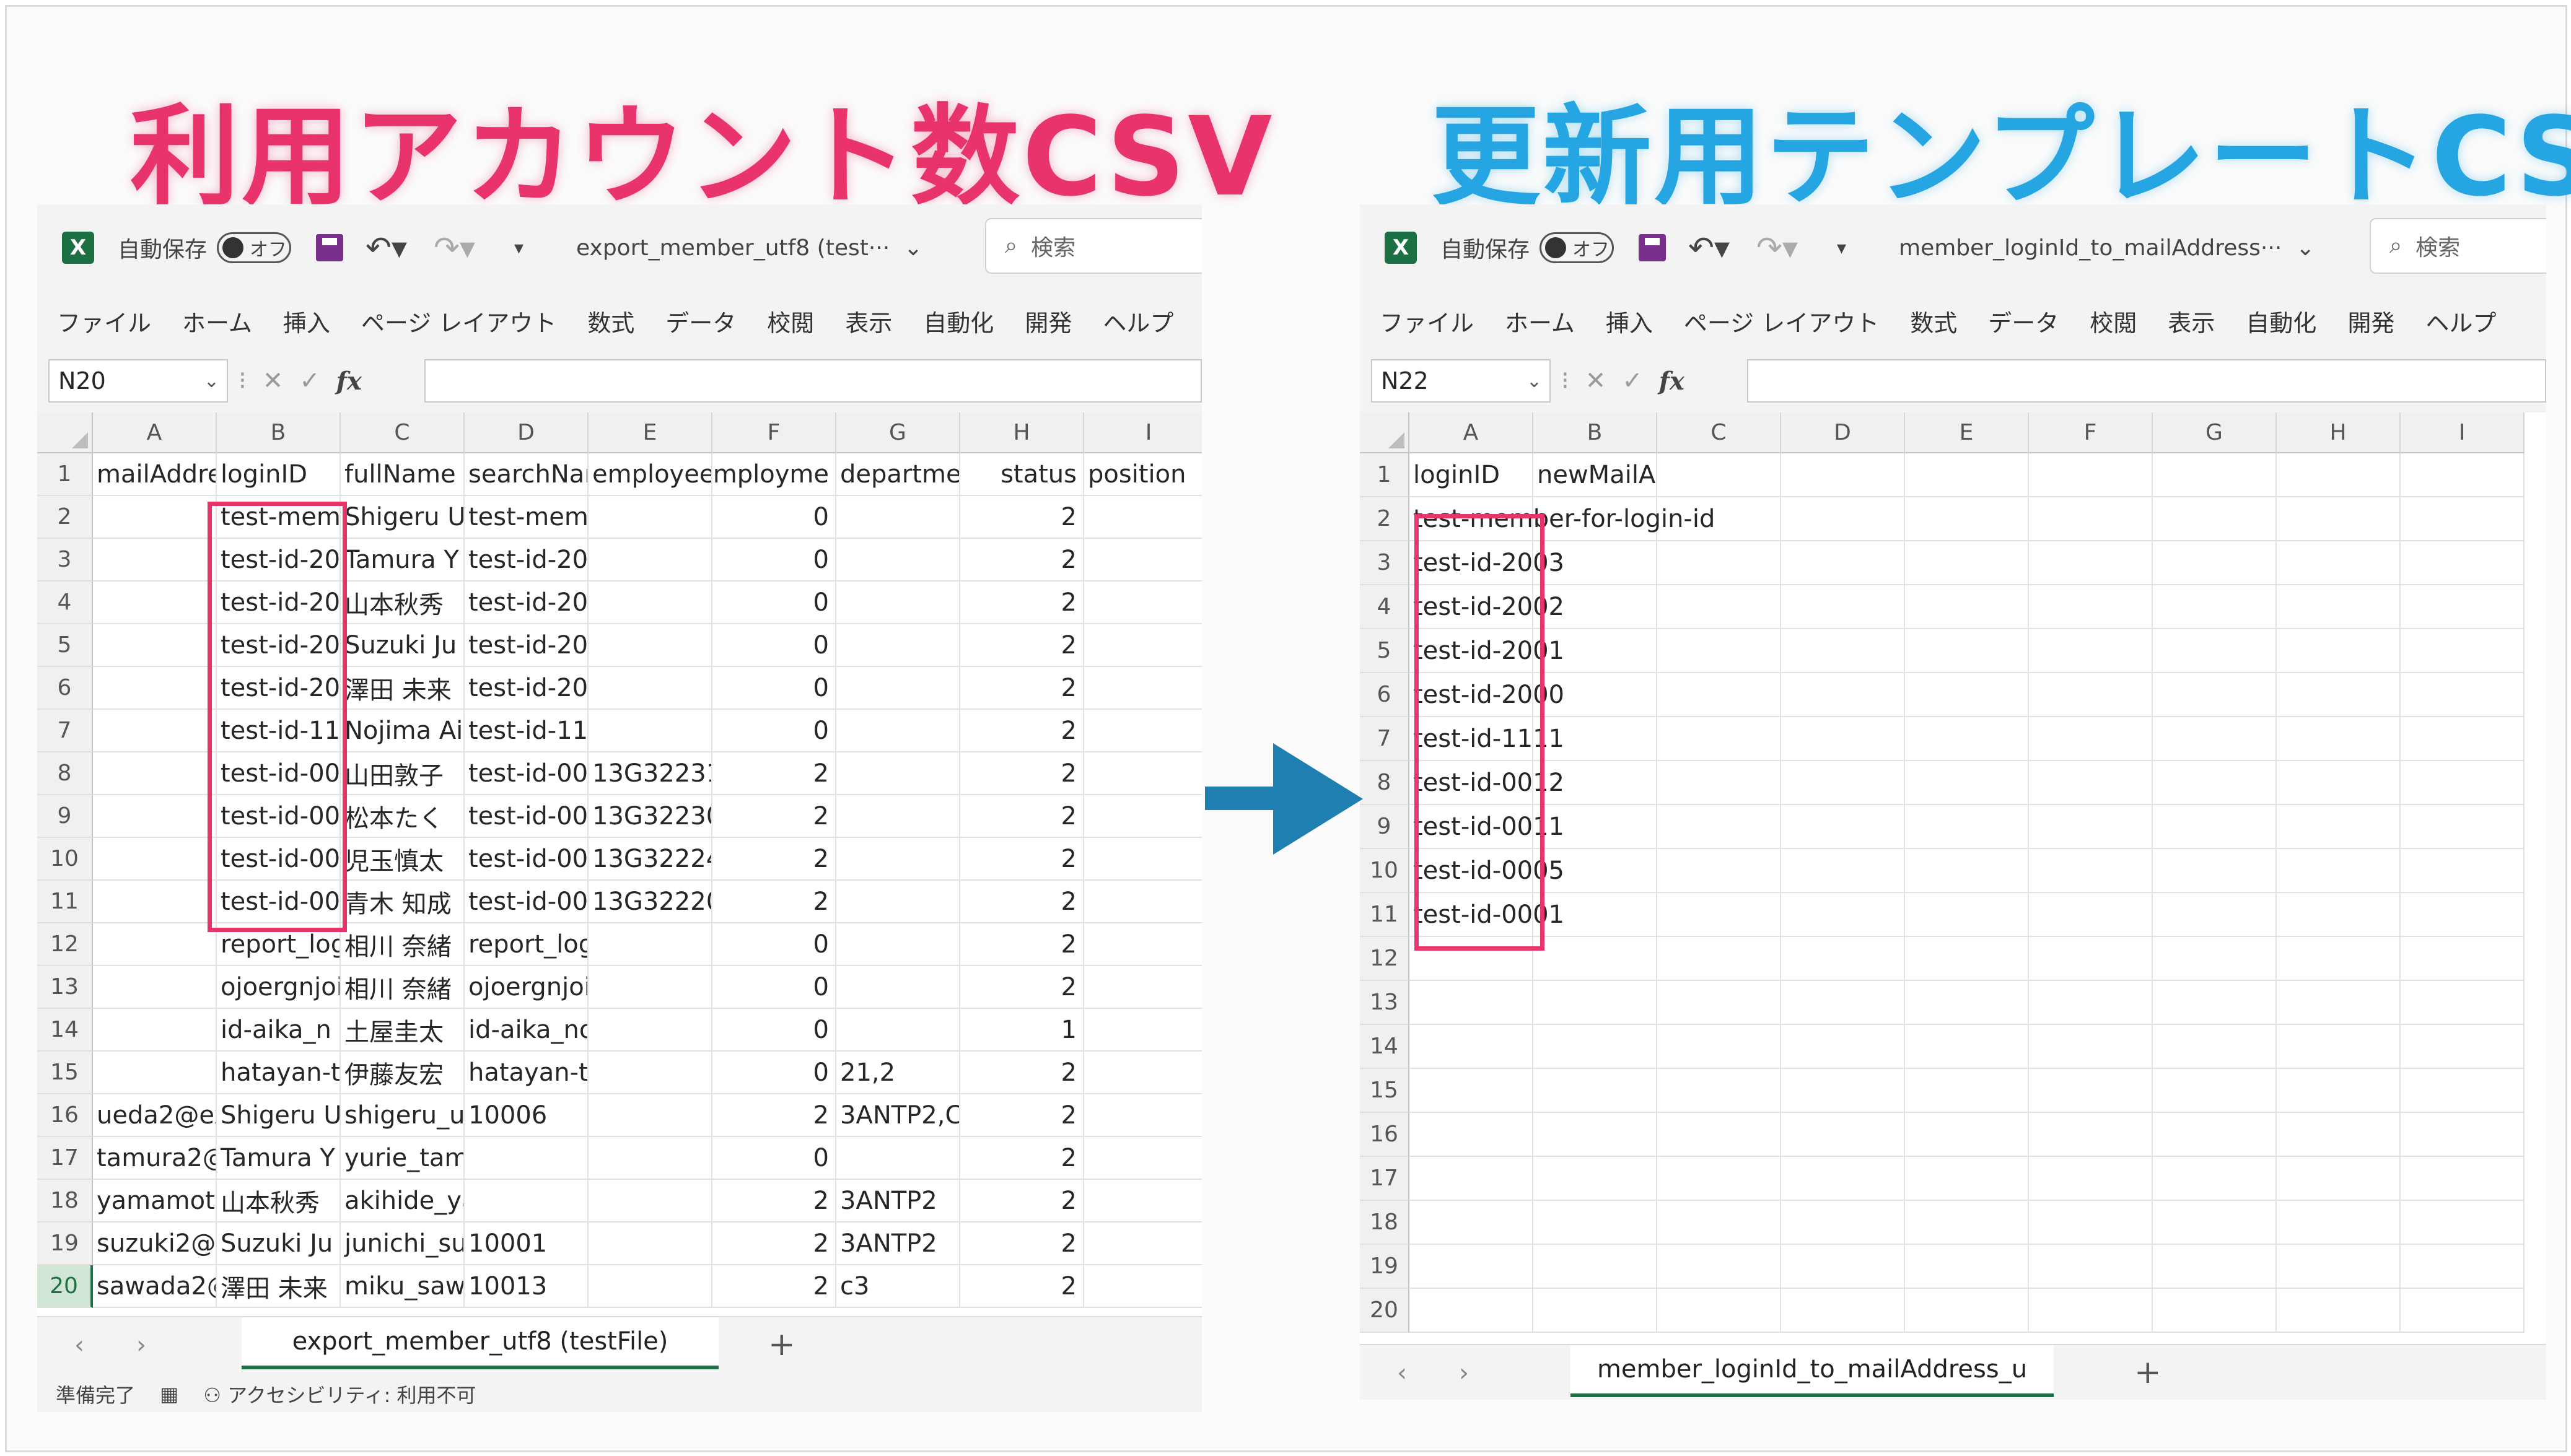 This screenshot has width=2571, height=1456. Describe the element at coordinates (1385, 1047) in the screenshot. I see `row-header: 14` at that location.